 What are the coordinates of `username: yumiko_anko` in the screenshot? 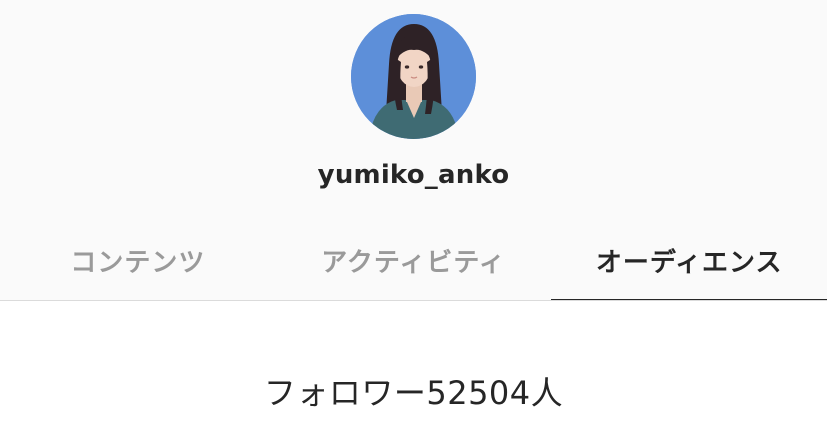 It's located at (413, 175).